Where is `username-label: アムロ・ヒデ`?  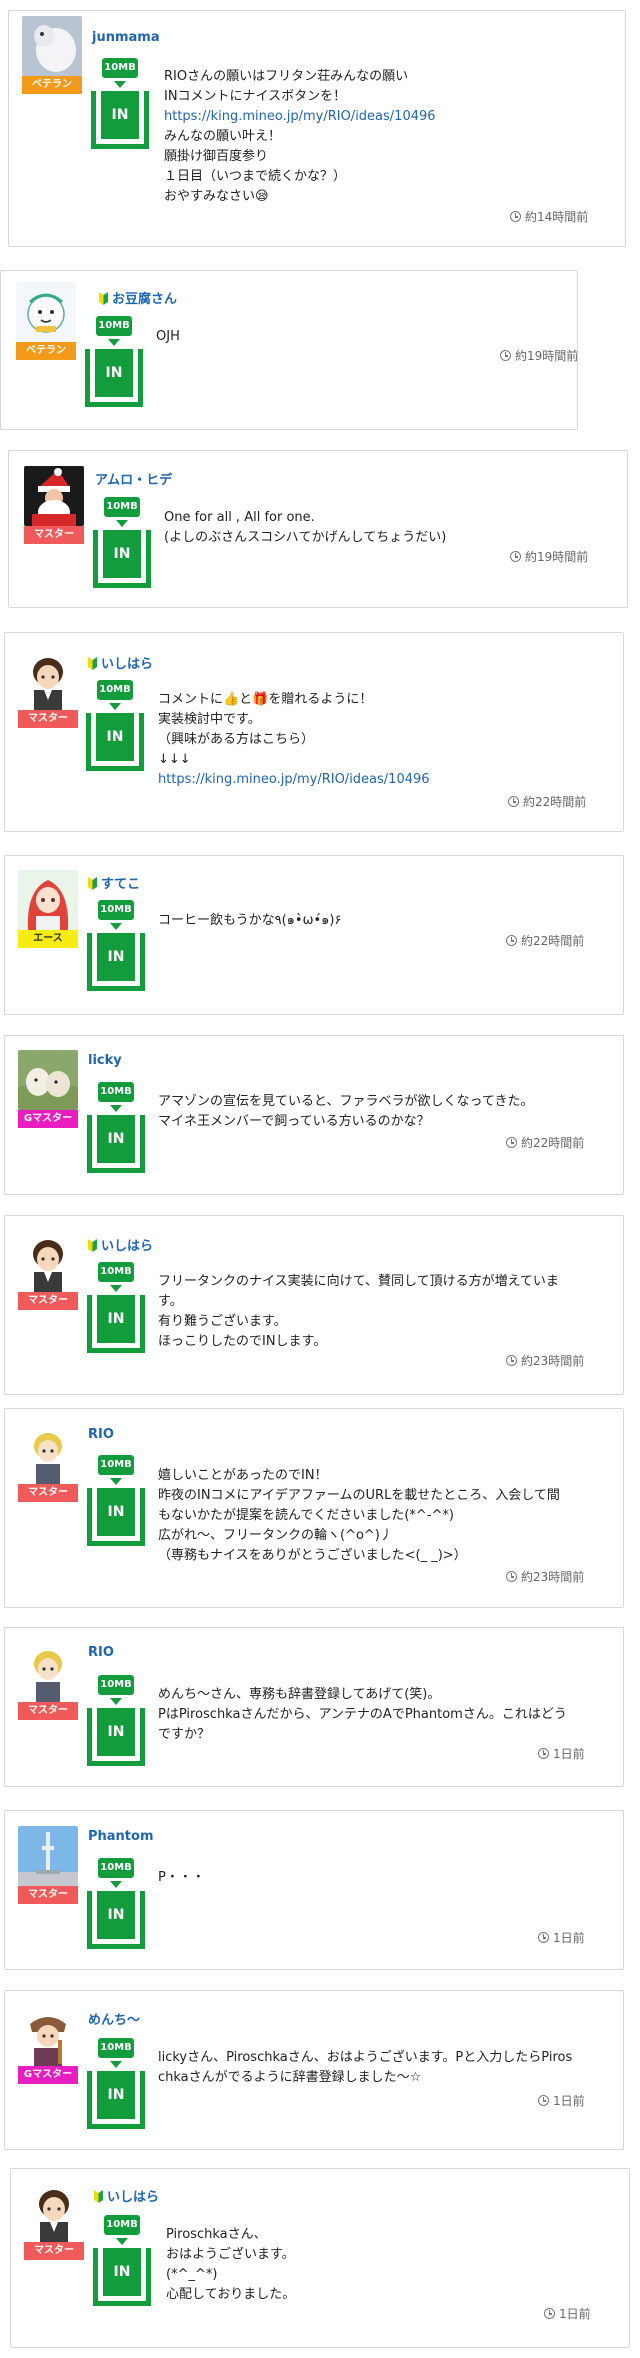 username-label: アムロ・ヒデ is located at coordinates (134, 480).